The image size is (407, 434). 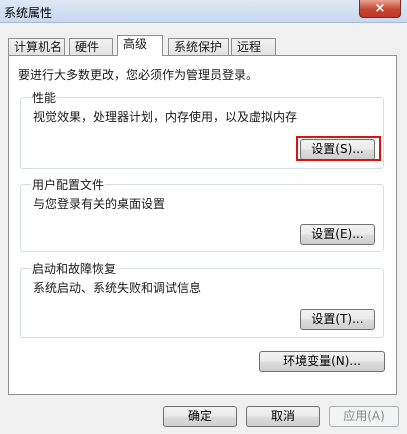 What do you see at coordinates (165, 117) in the screenshot?
I see `performance-description: 视觉效果，处理器计划，内存使用，以及虚拟内存` at bounding box center [165, 117].